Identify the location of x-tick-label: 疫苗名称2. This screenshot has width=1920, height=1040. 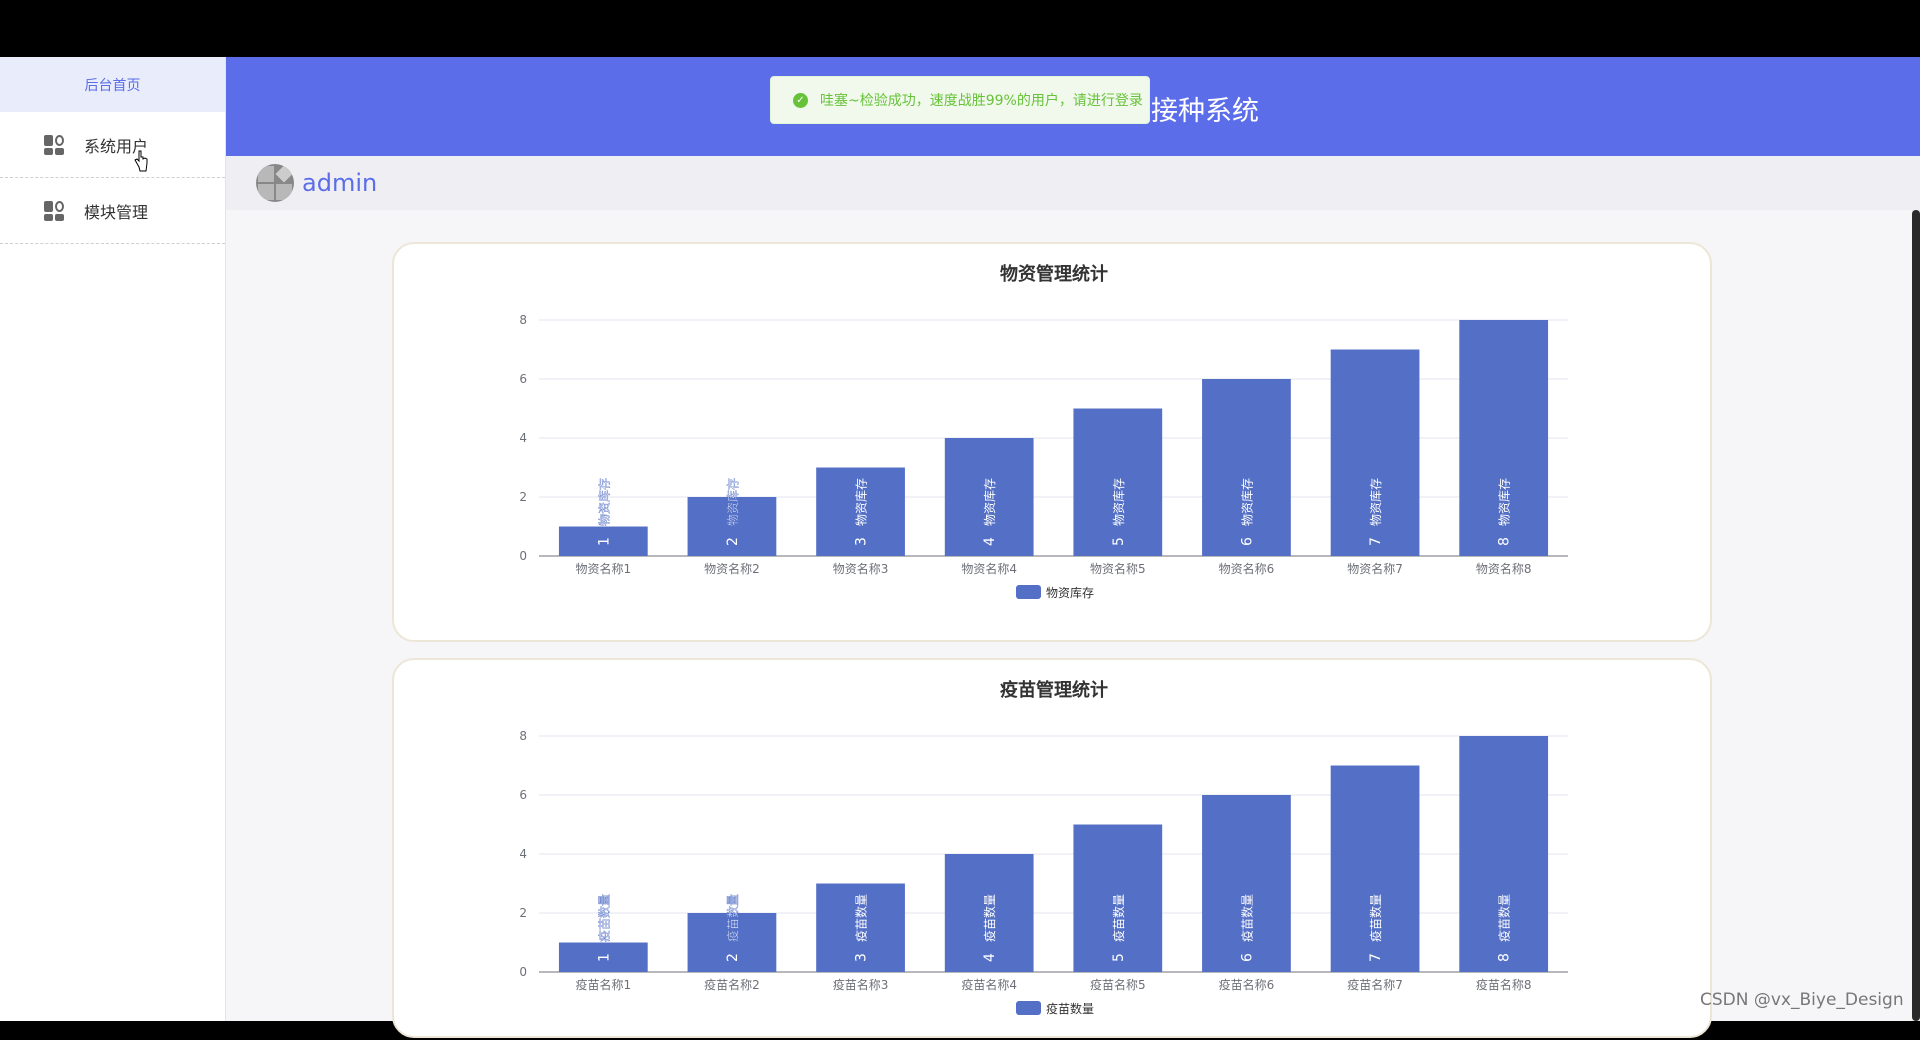
(732, 984).